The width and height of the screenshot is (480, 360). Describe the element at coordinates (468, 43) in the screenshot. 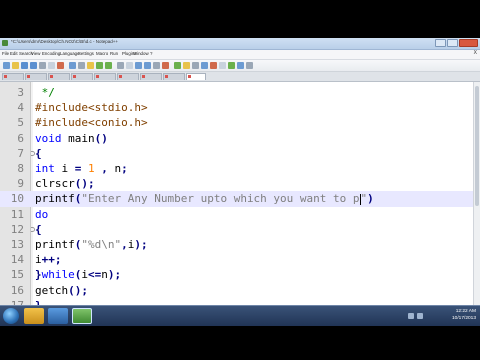

I see `close-button` at that location.